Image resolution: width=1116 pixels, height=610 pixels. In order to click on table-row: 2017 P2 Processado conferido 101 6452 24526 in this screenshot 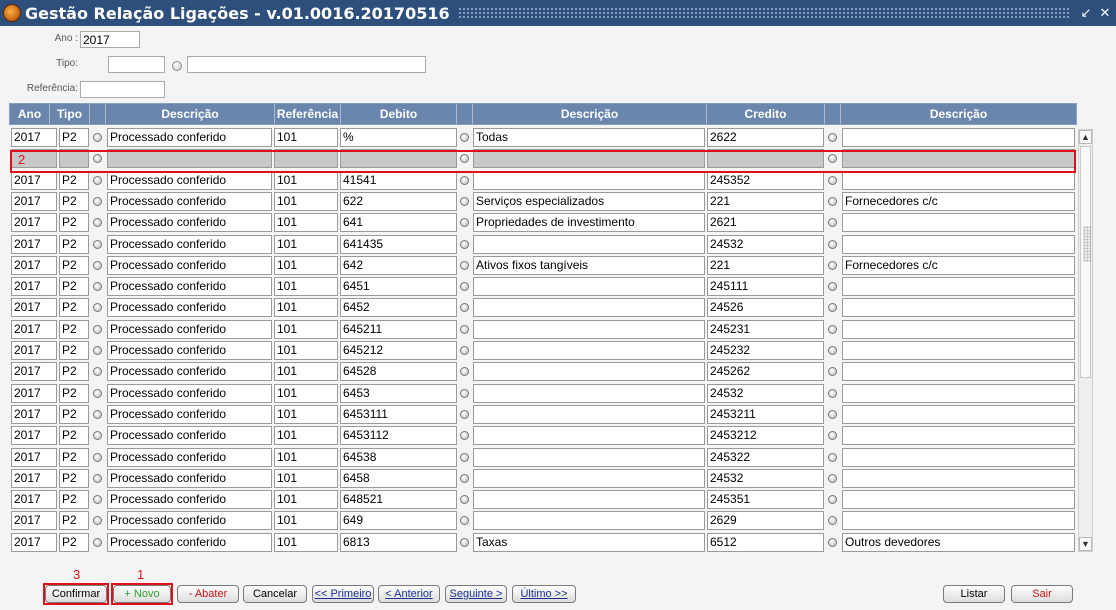, I will do `click(543, 307)`.